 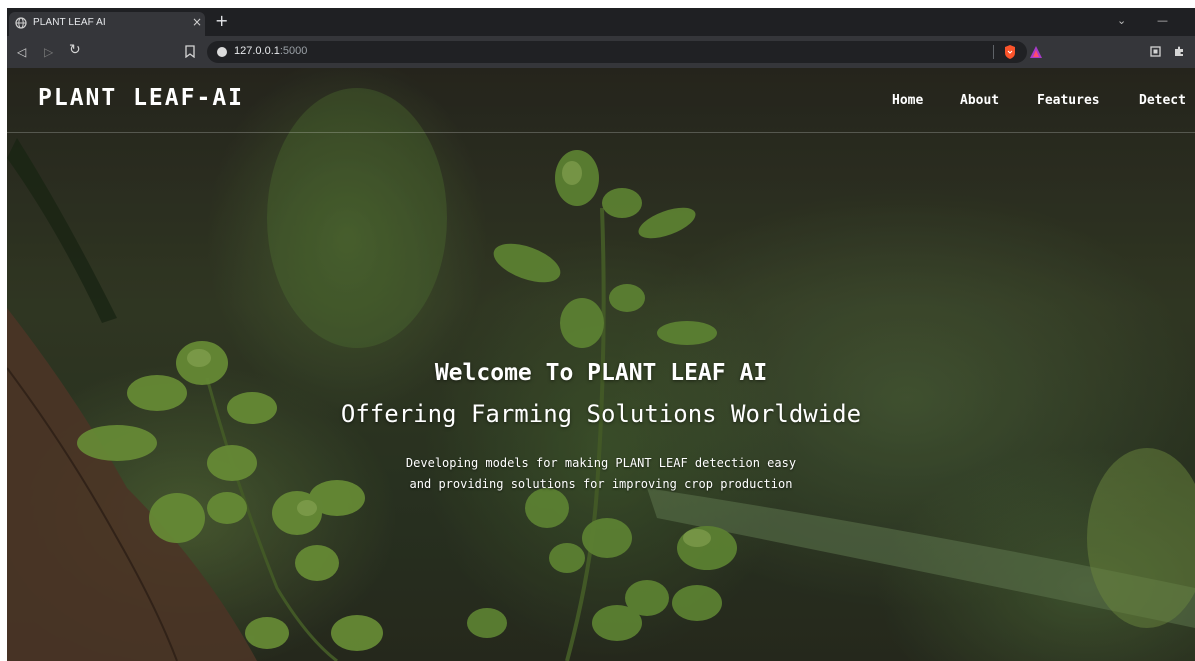 What do you see at coordinates (107, 24) in the screenshot?
I see `browser-tab: PLANT LEAF AI ×` at bounding box center [107, 24].